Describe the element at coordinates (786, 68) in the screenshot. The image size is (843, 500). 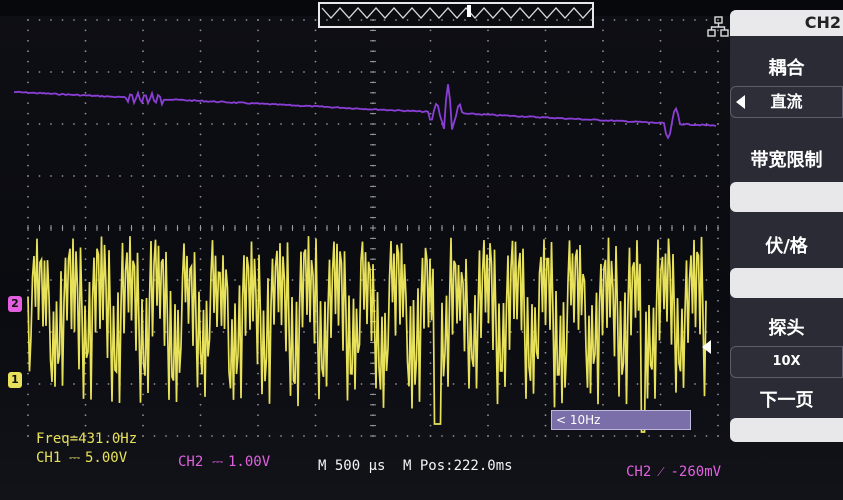
I see `coupling-title: 耦合` at that location.